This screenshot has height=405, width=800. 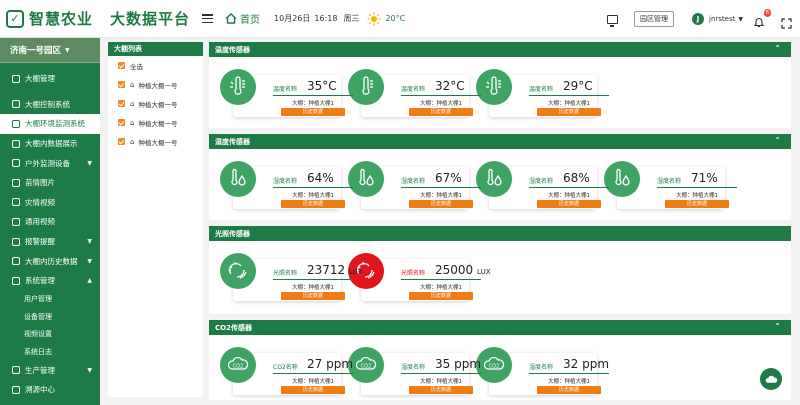 I want to click on light-sensor-icon, so click(x=238, y=271).